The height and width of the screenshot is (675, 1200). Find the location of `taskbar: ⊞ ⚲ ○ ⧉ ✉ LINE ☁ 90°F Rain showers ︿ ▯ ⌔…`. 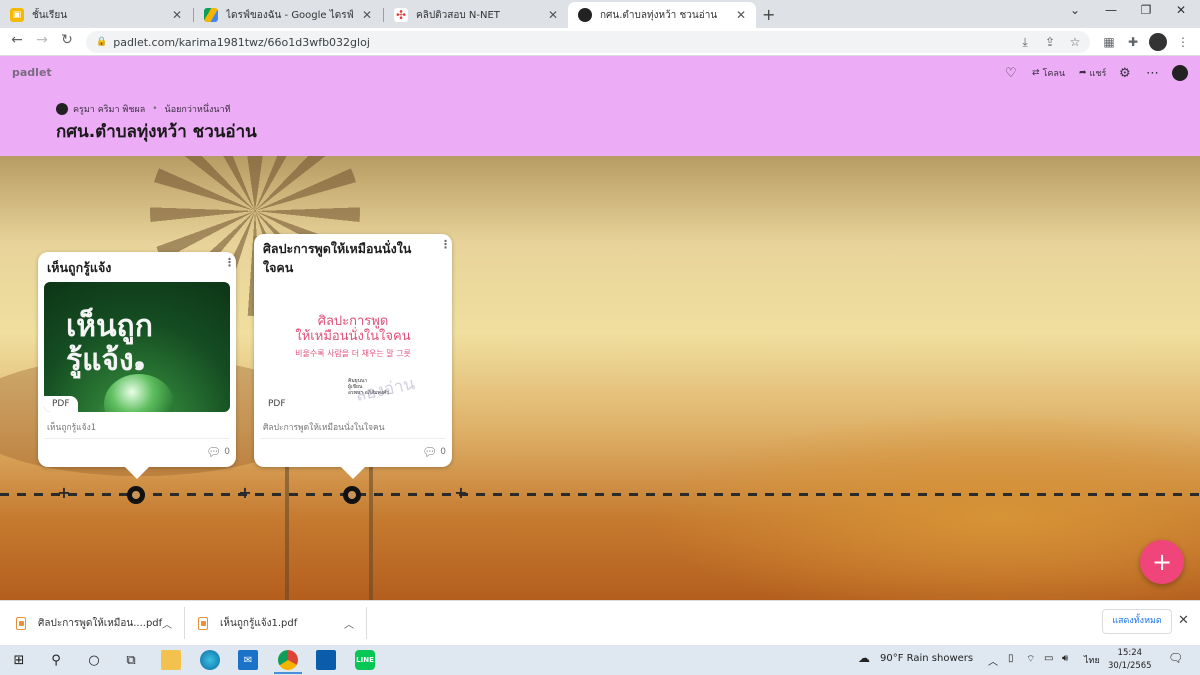

taskbar: ⊞ ⚲ ○ ⧉ ✉ LINE ☁ 90°F Rain showers ︿ ▯ ⌔… is located at coordinates (600, 660).